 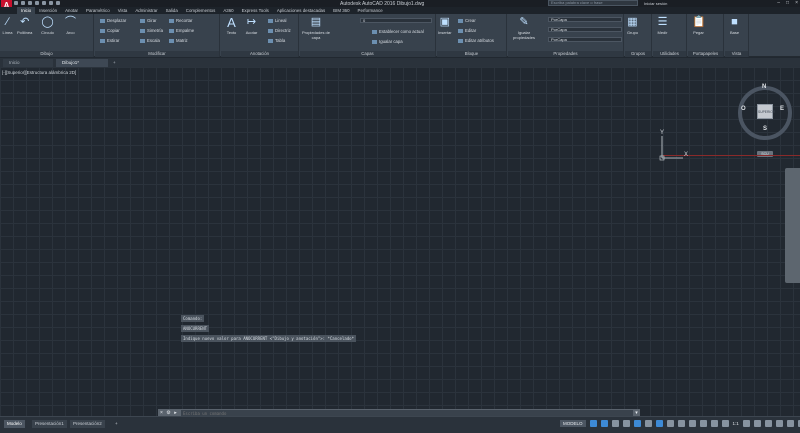 I want to click on compass-south: S, so click(x=765, y=129).